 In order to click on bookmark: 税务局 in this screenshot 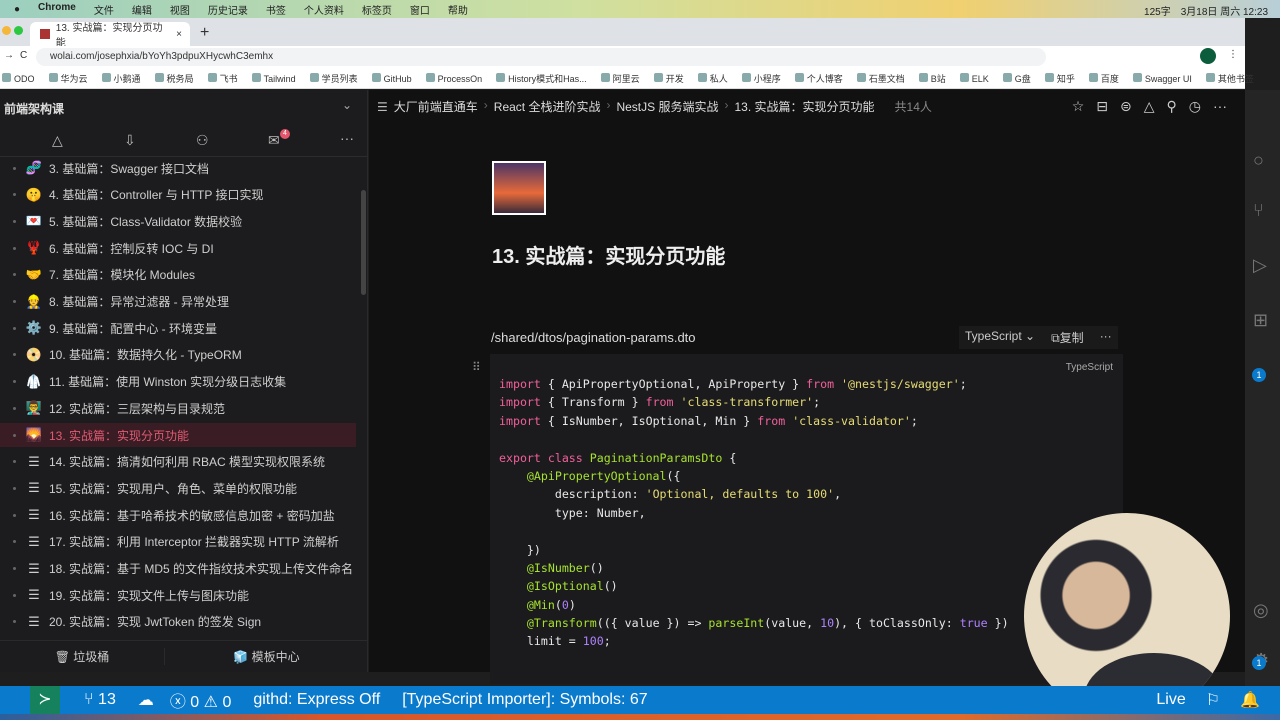, I will do `click(174, 78)`.